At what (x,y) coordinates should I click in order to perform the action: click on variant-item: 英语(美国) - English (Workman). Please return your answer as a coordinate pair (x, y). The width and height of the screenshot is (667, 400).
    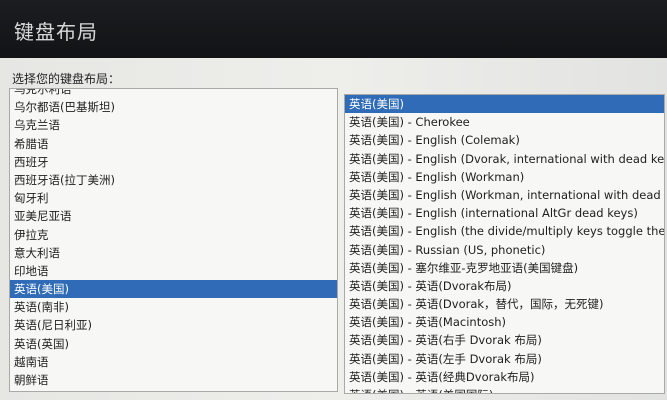
    Looking at the image, I should click on (504, 177).